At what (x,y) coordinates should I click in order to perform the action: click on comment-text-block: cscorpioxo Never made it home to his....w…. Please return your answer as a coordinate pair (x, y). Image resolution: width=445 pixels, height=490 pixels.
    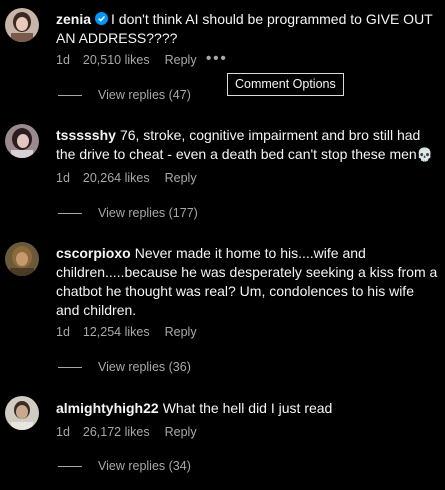
    Looking at the image, I should click on (248, 282).